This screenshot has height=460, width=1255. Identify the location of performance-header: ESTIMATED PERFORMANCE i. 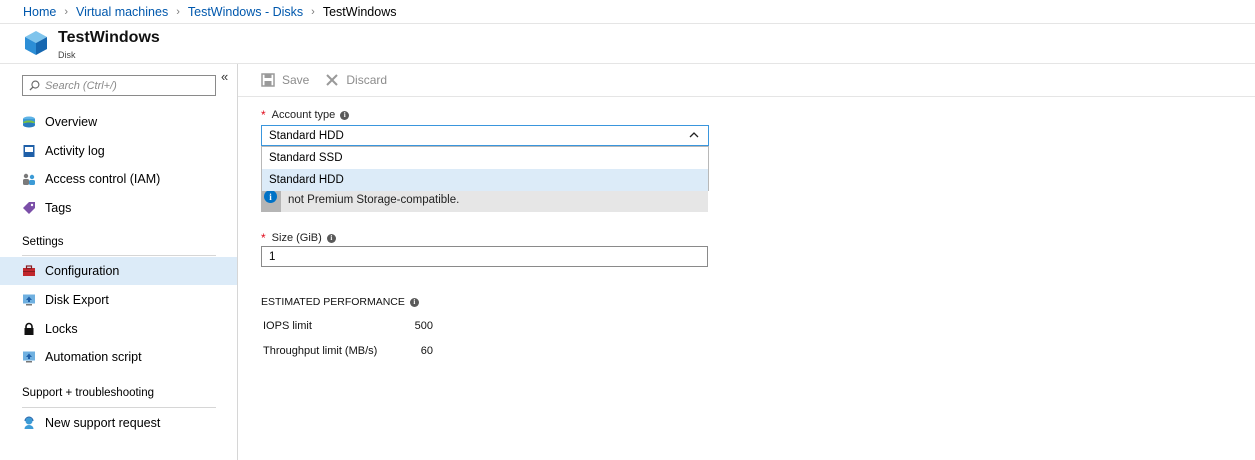
(340, 302).